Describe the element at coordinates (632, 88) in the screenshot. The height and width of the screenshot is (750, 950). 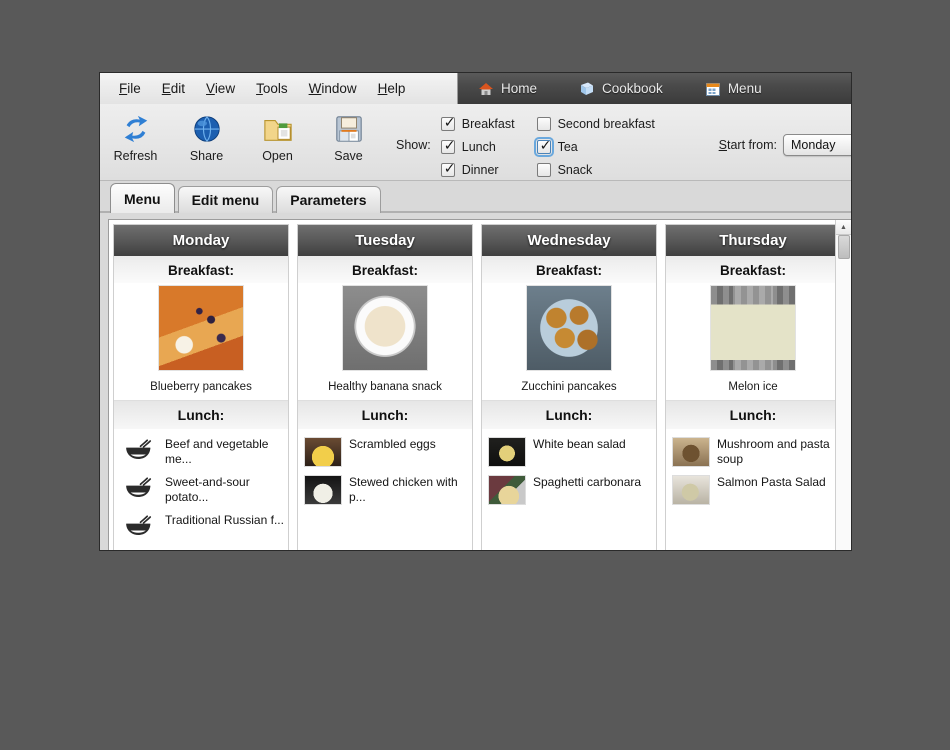
I see `nav-item-label: Cookbook` at that location.